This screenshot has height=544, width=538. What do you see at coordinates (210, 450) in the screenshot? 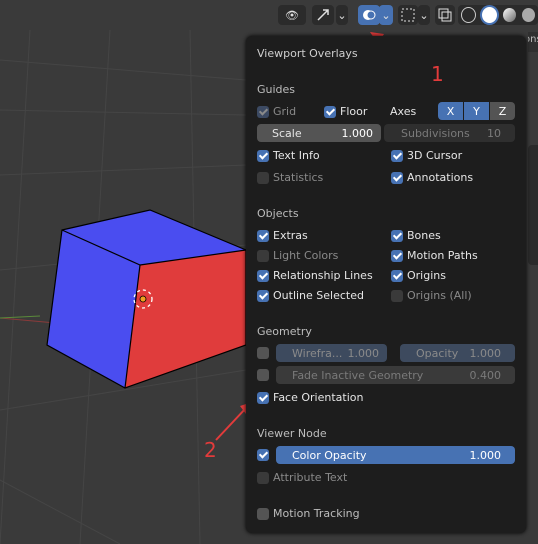
I see `annotation-marker-2: 2` at bounding box center [210, 450].